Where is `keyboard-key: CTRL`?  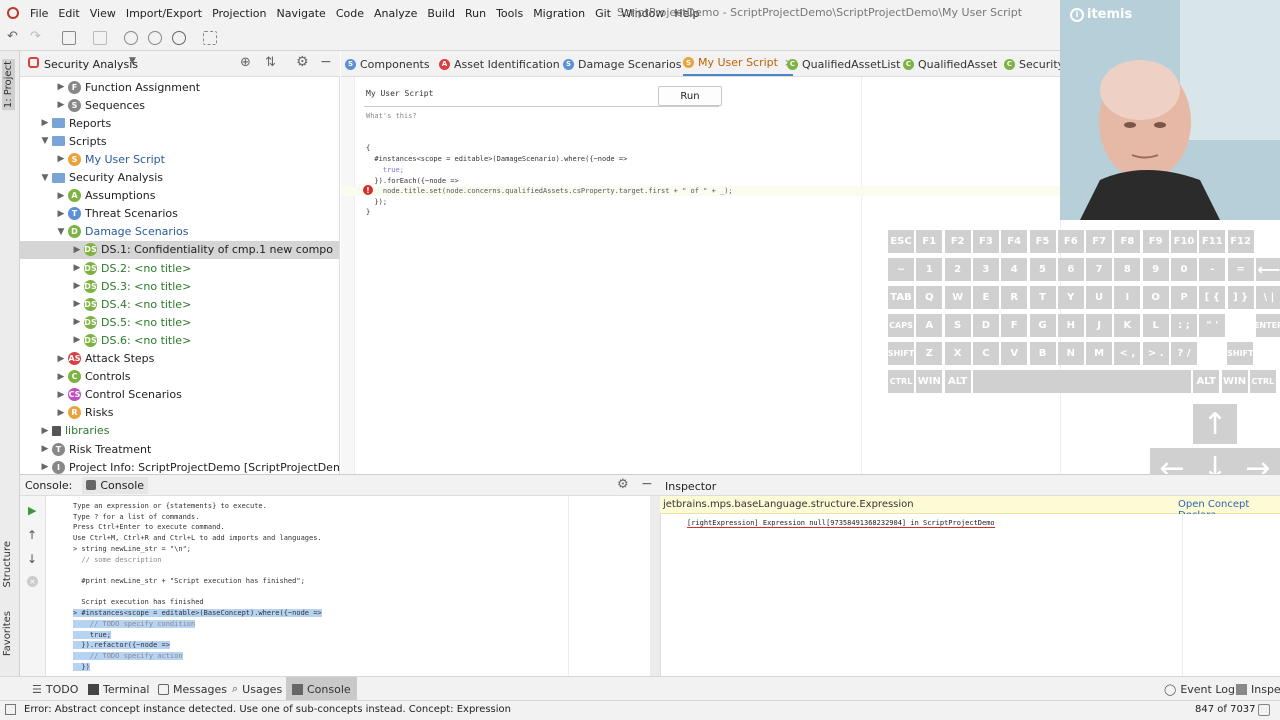
keyboard-key: CTRL is located at coordinates (1262, 381).